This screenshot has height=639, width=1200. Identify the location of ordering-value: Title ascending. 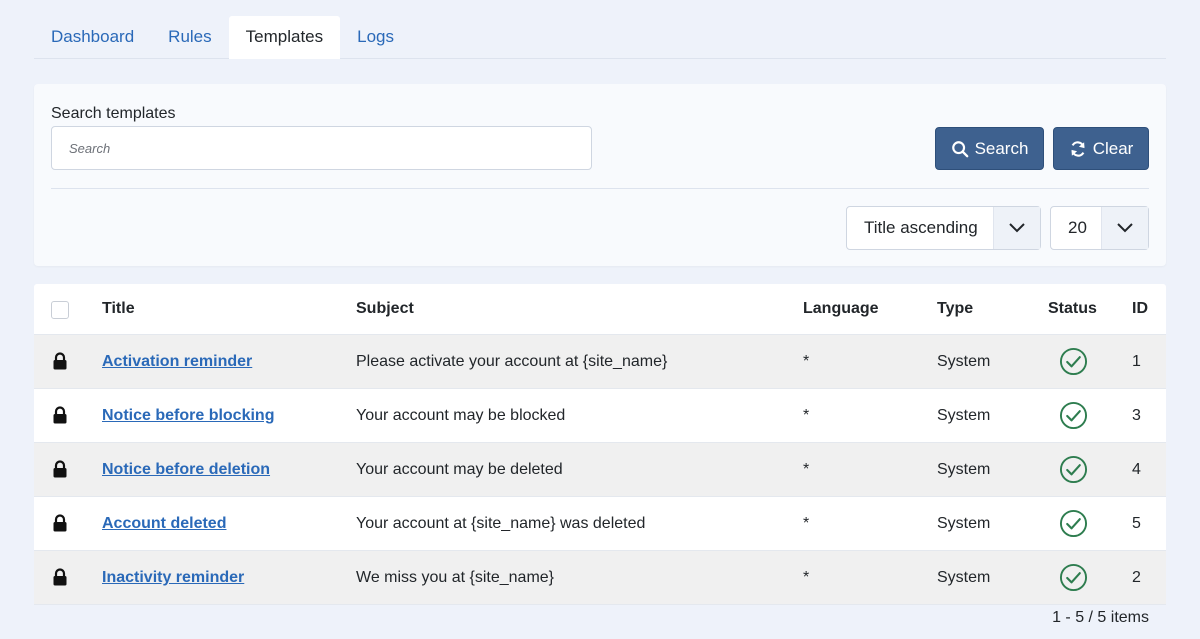
(921, 227).